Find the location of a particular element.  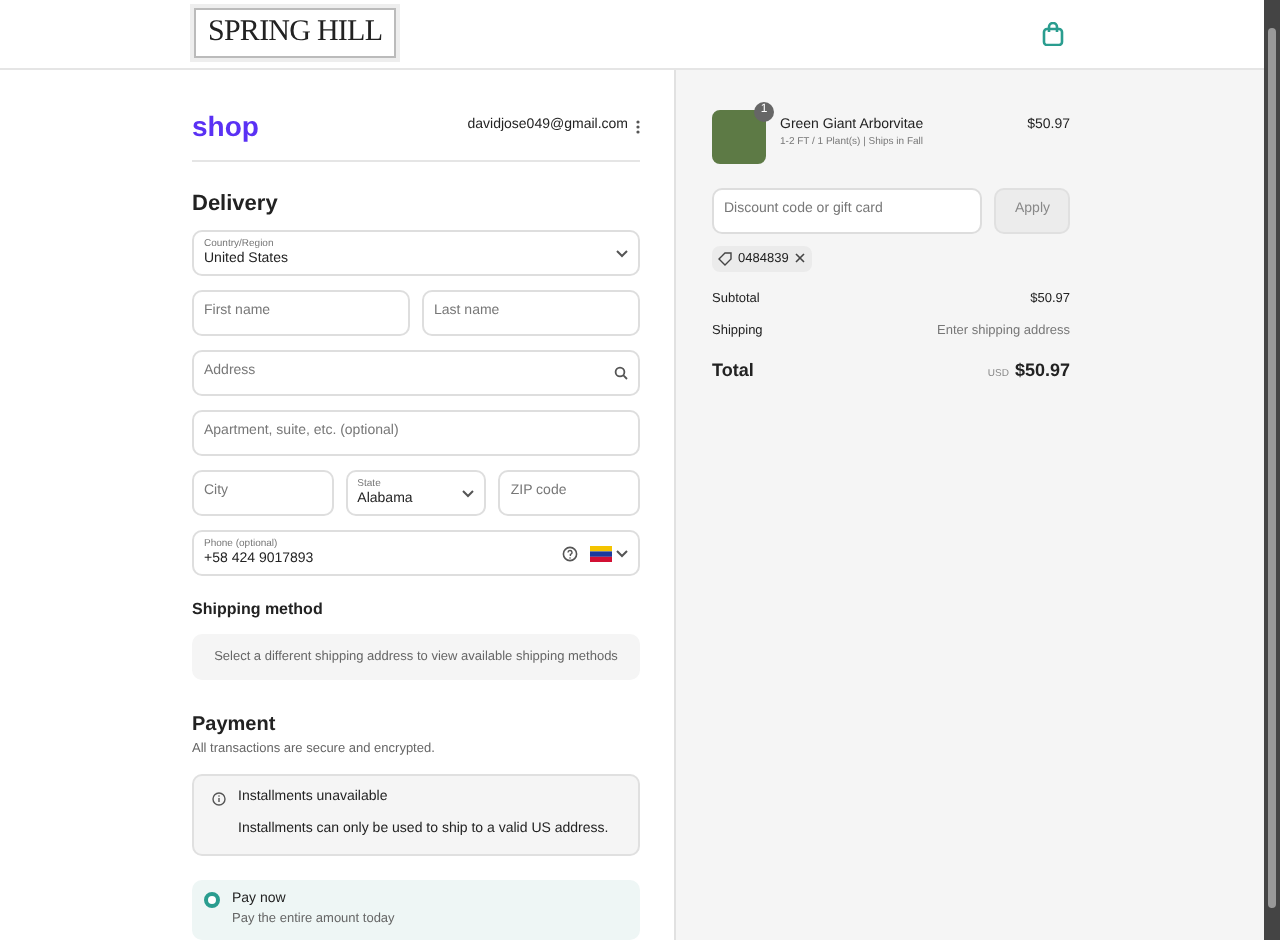

section-title: Shipping method is located at coordinates (258, 610).